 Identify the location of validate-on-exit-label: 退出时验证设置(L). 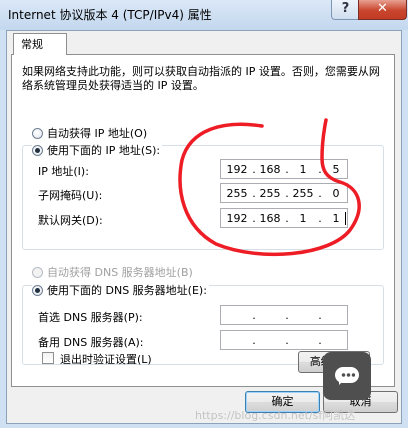
(106, 359).